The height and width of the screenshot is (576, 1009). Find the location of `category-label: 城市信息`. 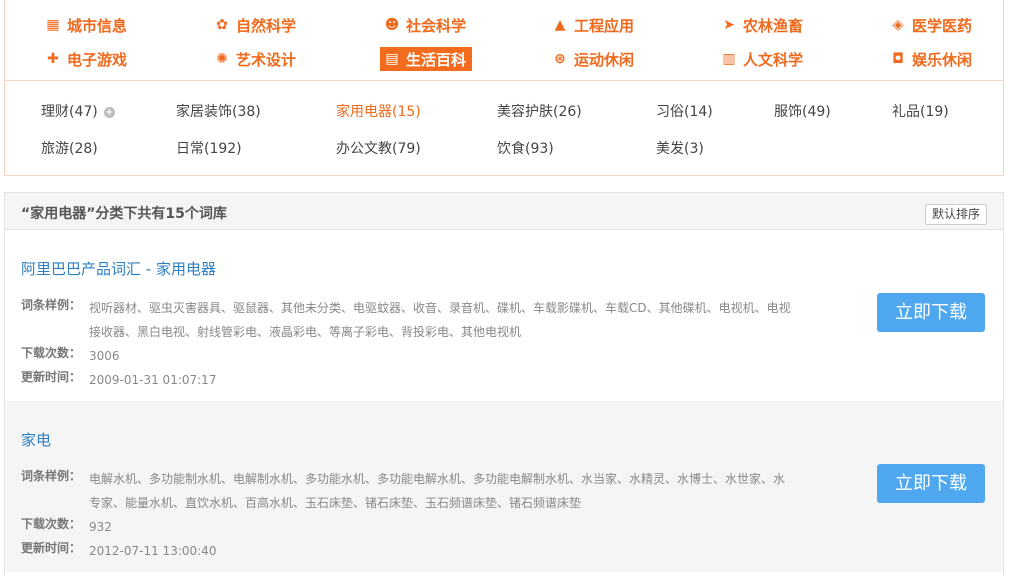

category-label: 城市信息 is located at coordinates (97, 25).